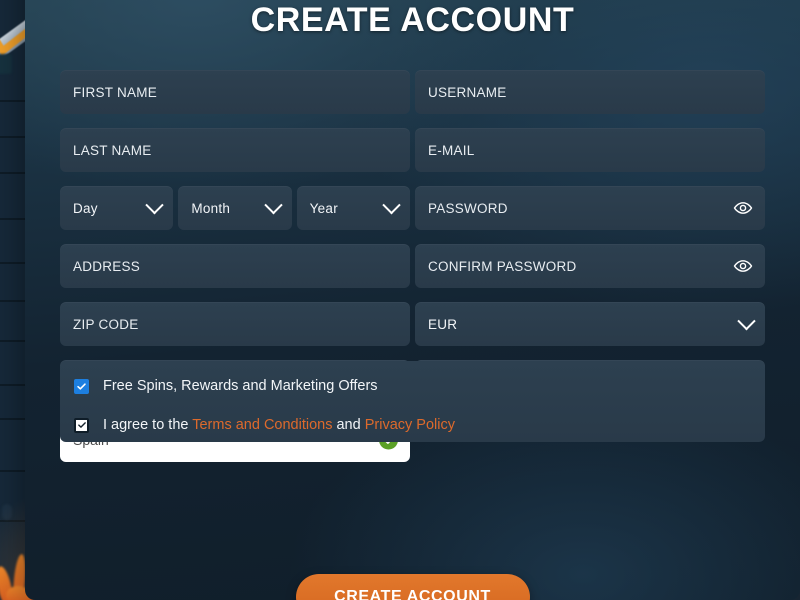  I want to click on terms-middle-text: and, so click(348, 425).